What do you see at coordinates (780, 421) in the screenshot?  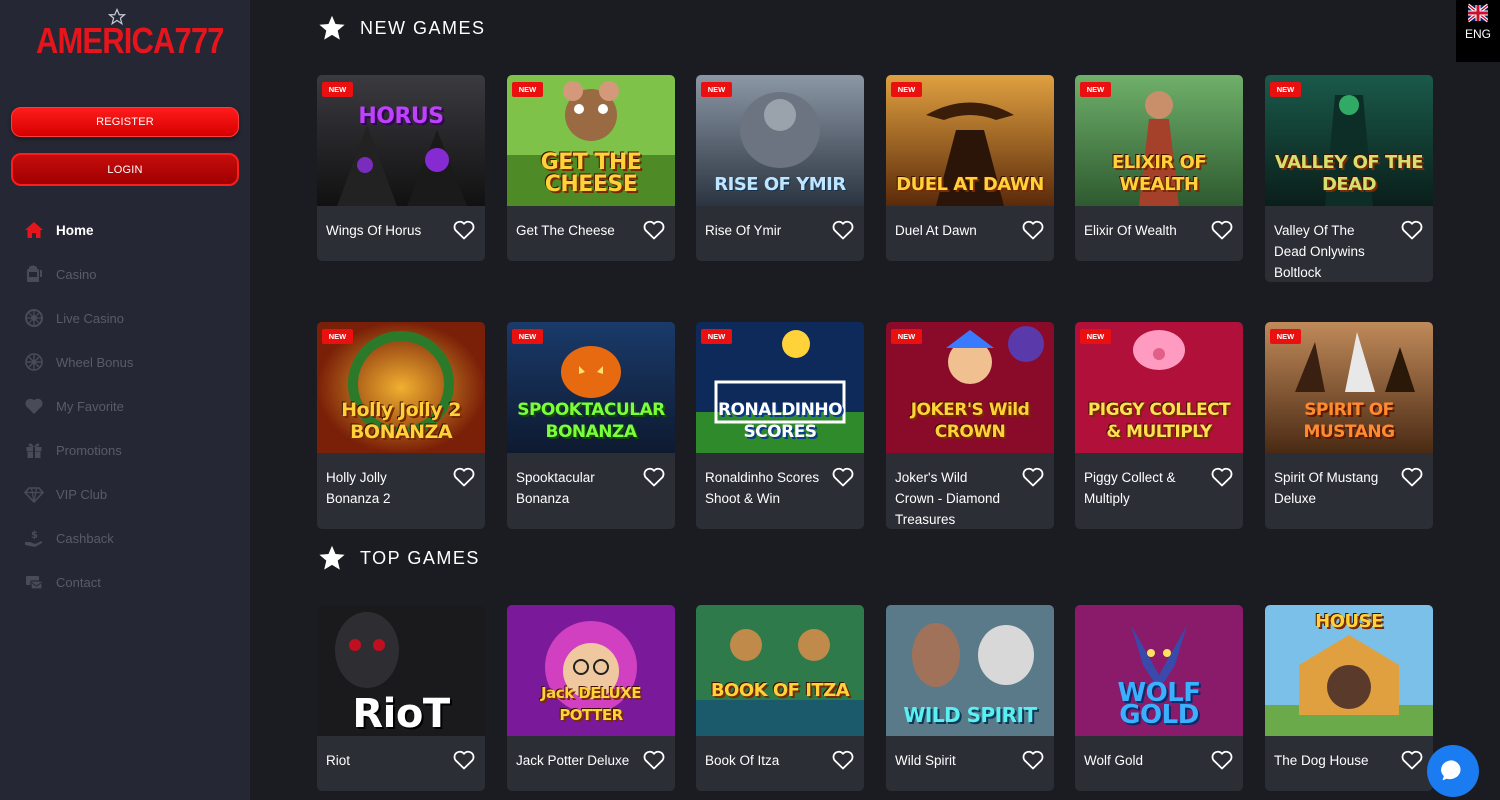 I see `game-thumbnail-title: RONALDINHO SCORES` at bounding box center [780, 421].